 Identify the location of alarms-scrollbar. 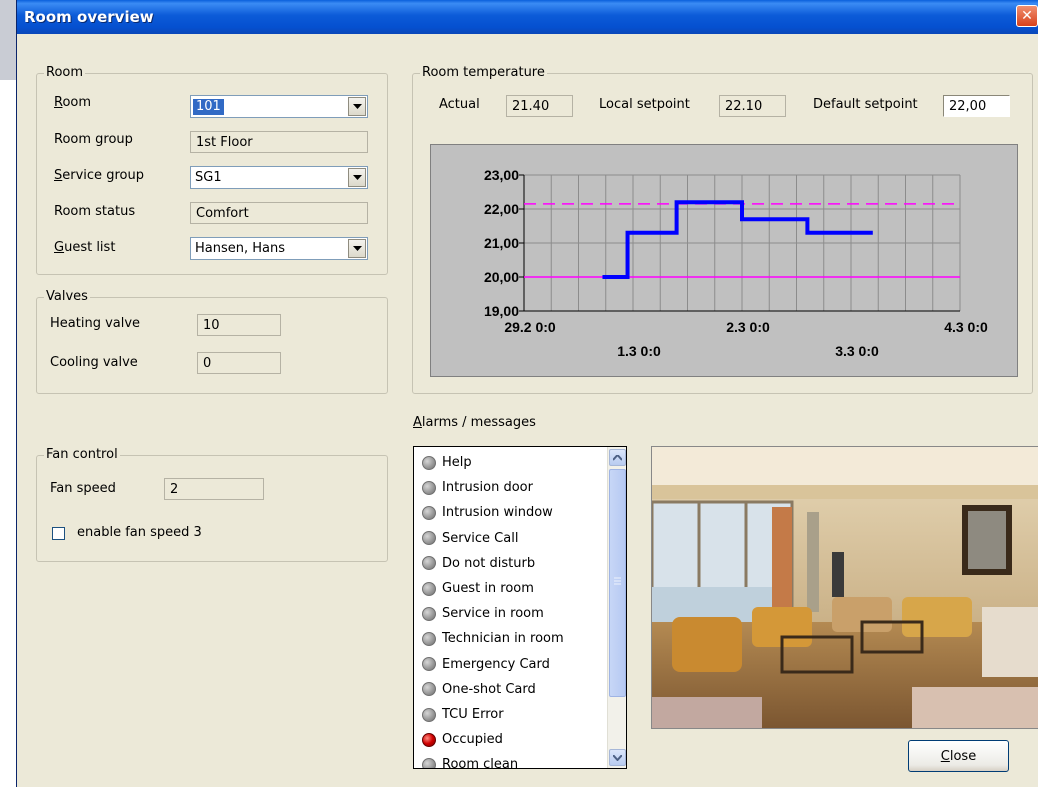
(616, 607).